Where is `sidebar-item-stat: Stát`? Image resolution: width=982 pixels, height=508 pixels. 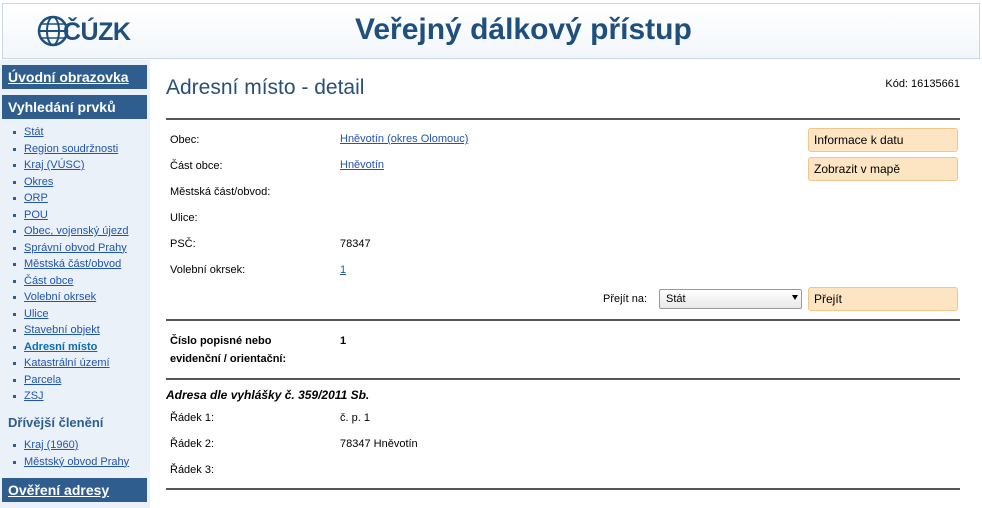 sidebar-item-stat: Stát is located at coordinates (75, 132).